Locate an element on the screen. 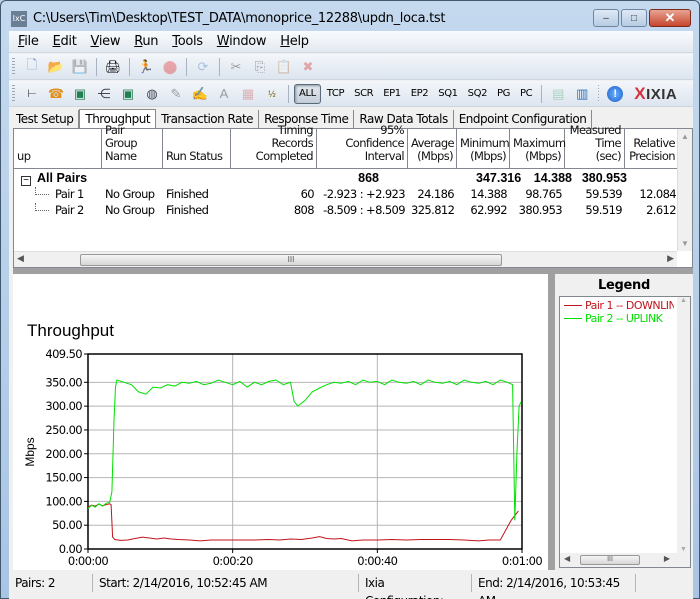  add-hardware-pair-icon: ◍ is located at coordinates (152, 94).